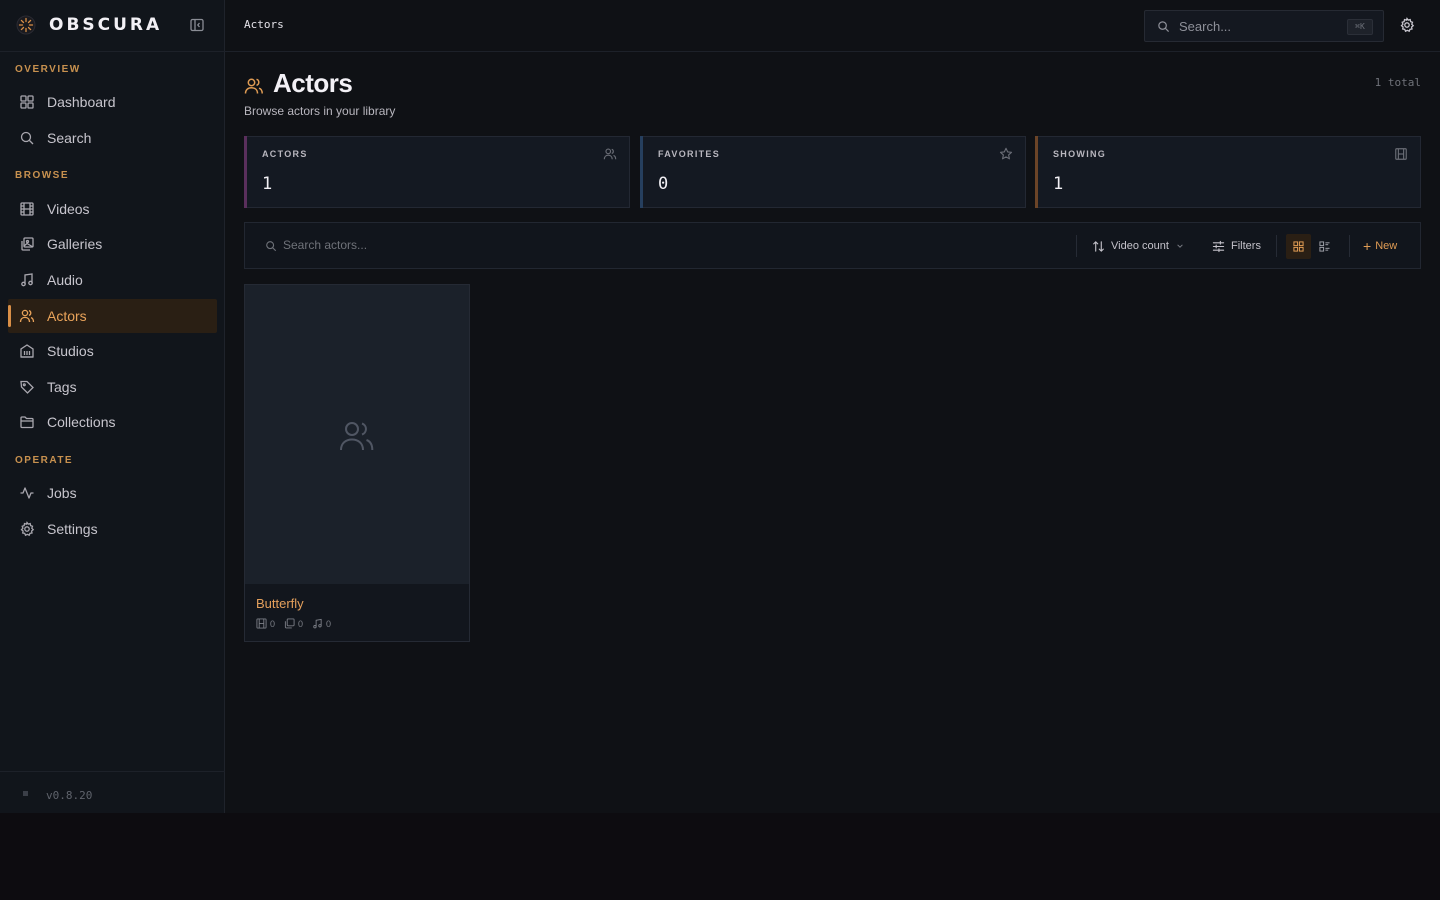 This screenshot has height=900, width=1440. I want to click on actor-card: Butterfly 0 0 0, so click(357, 463).